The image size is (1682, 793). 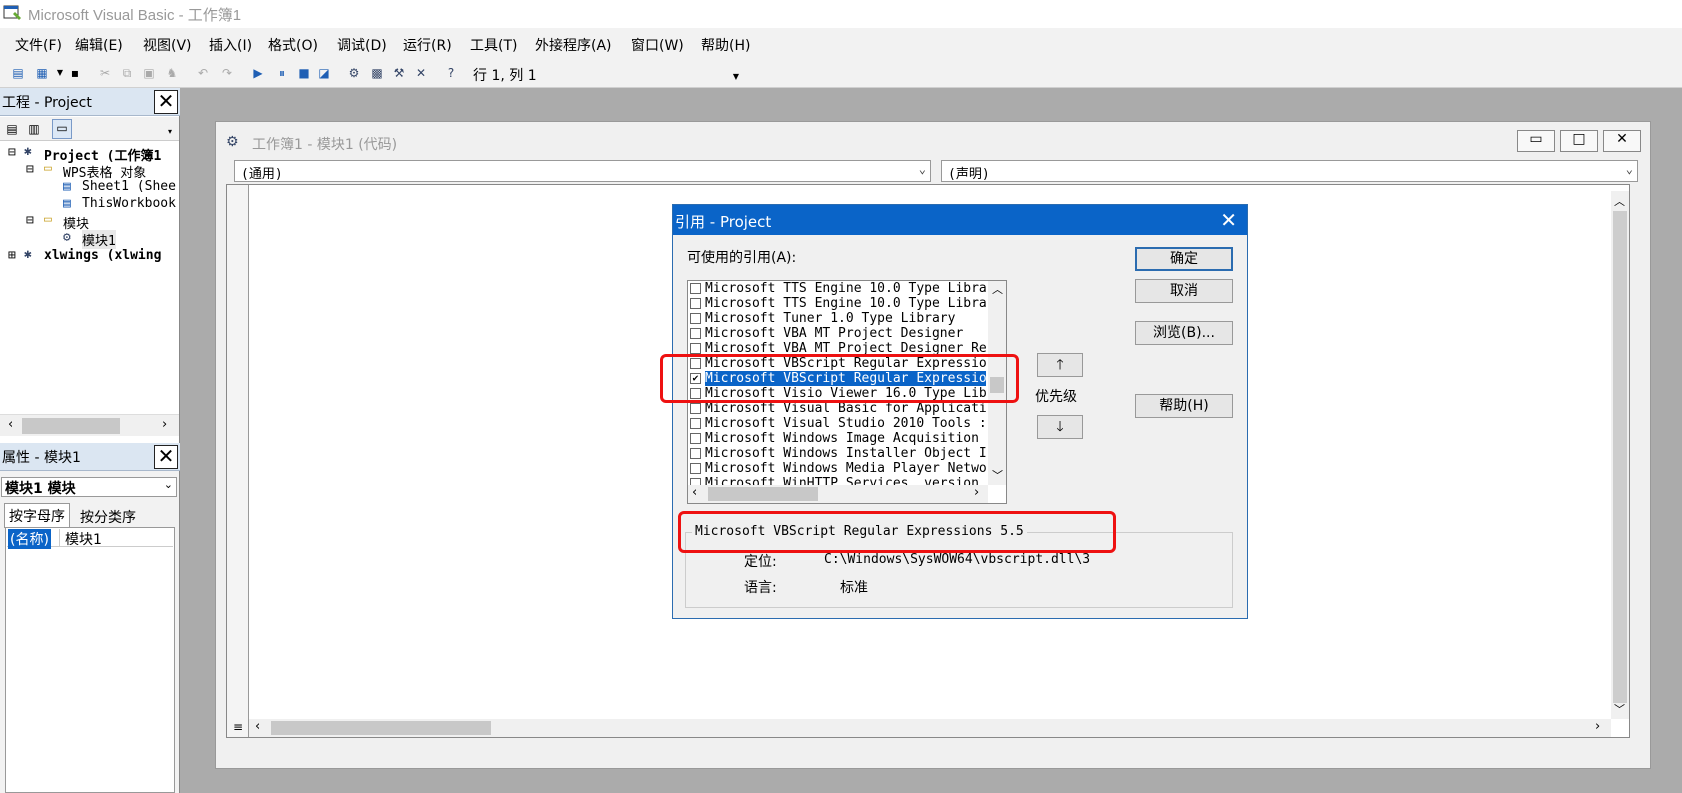 What do you see at coordinates (238, 727) in the screenshot?
I see `procedure-view-icon: ≡` at bounding box center [238, 727].